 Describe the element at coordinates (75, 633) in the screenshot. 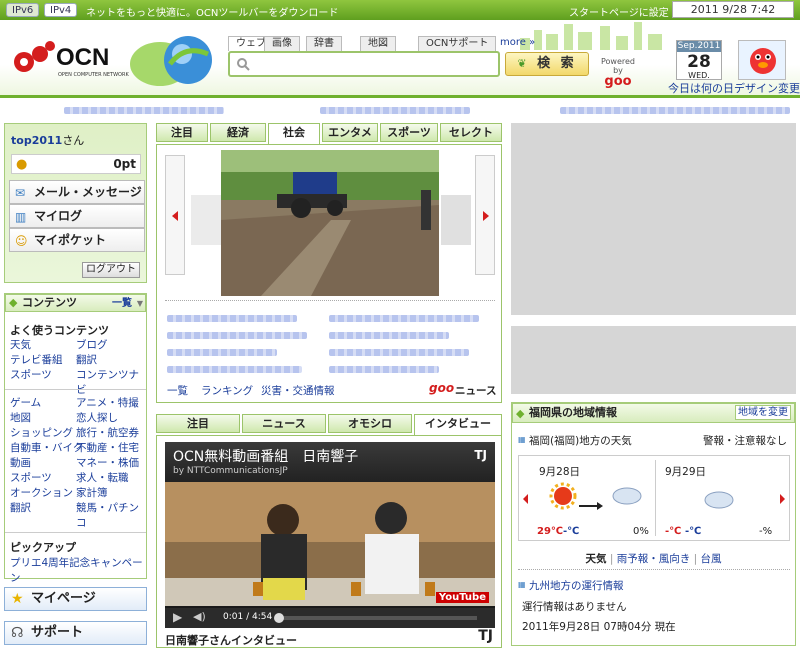

I see `support-button: ☊ サポート` at that location.